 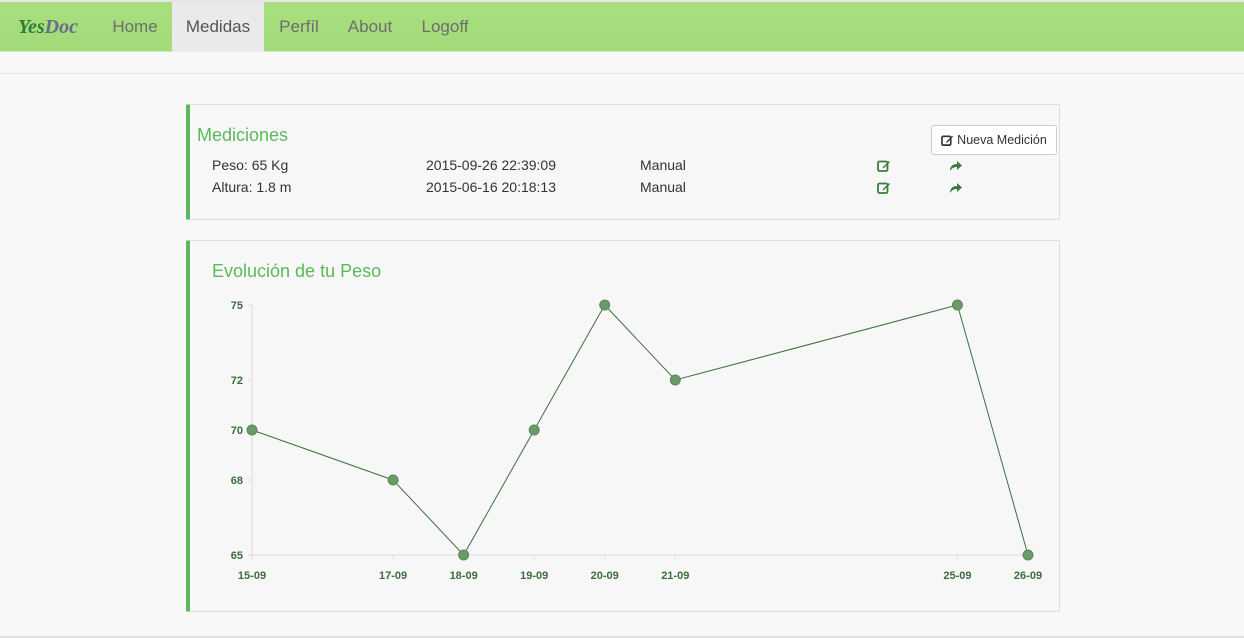 I want to click on nav-item-home: Home, so click(x=135, y=27).